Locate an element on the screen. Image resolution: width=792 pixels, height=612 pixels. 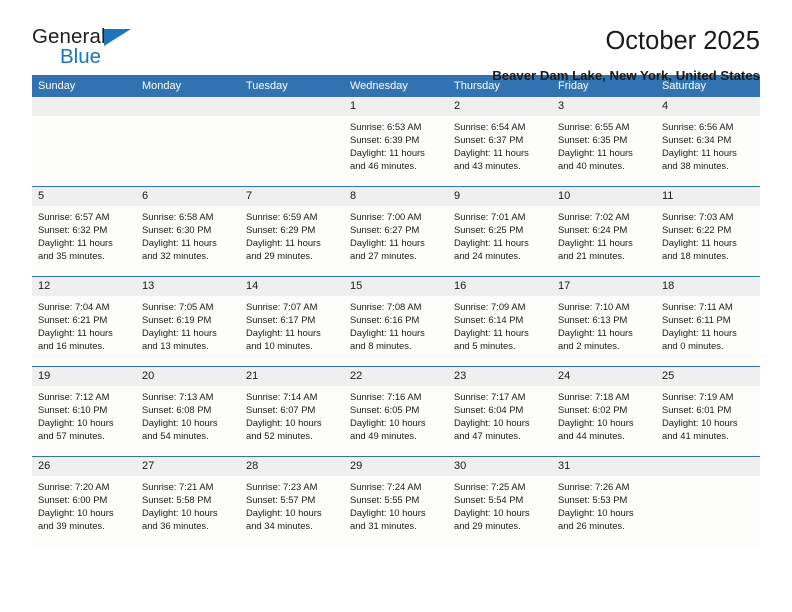
generalblue-logo: General Blue is located at coordinates (91, 47).